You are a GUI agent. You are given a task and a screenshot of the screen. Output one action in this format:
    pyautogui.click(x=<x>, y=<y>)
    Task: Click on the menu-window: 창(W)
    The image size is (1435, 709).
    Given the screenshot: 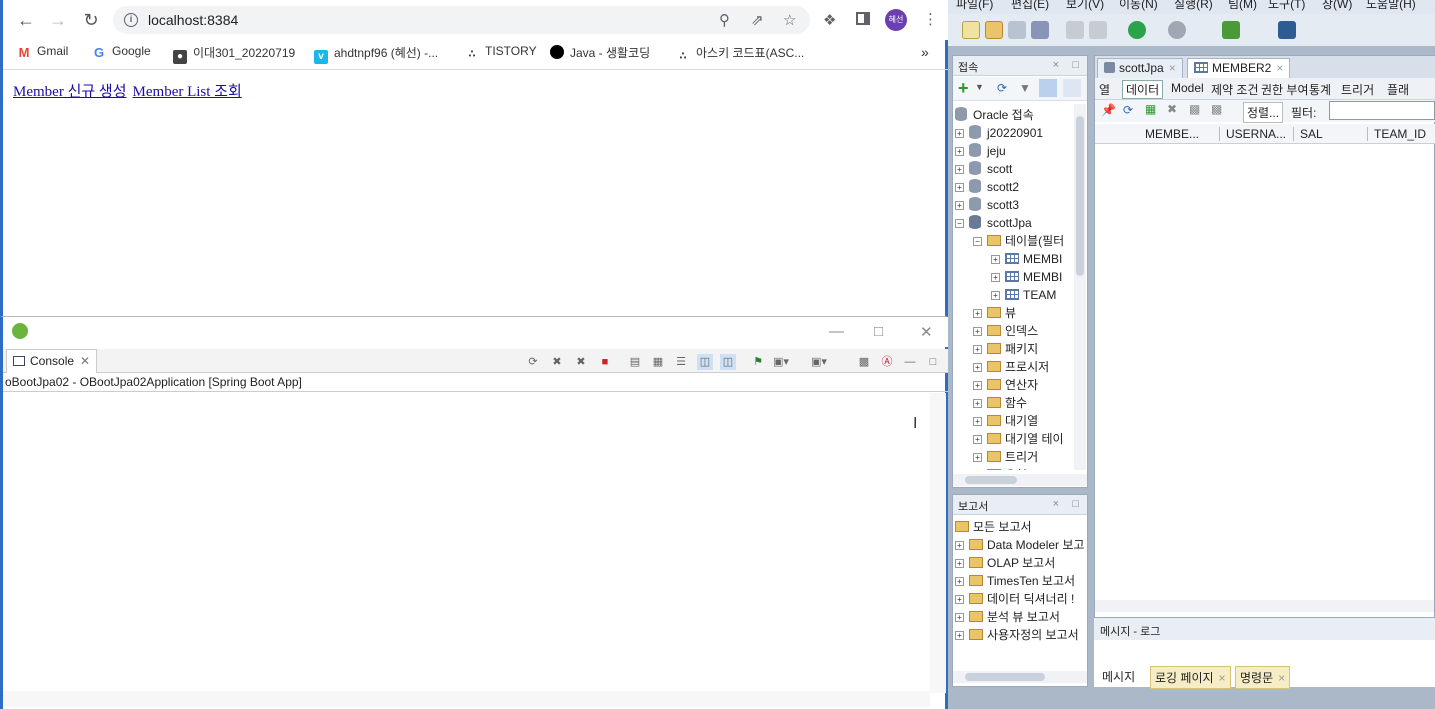 What is the action you would take?
    pyautogui.click(x=1337, y=6)
    